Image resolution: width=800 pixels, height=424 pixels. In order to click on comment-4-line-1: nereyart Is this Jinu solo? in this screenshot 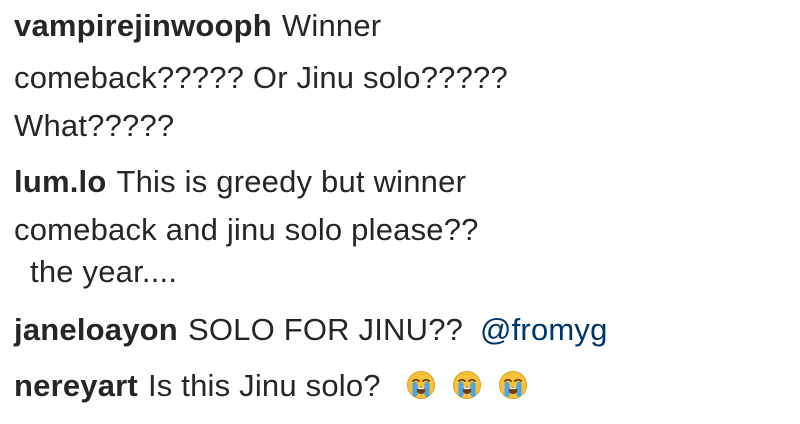, I will do `click(271, 386)`.